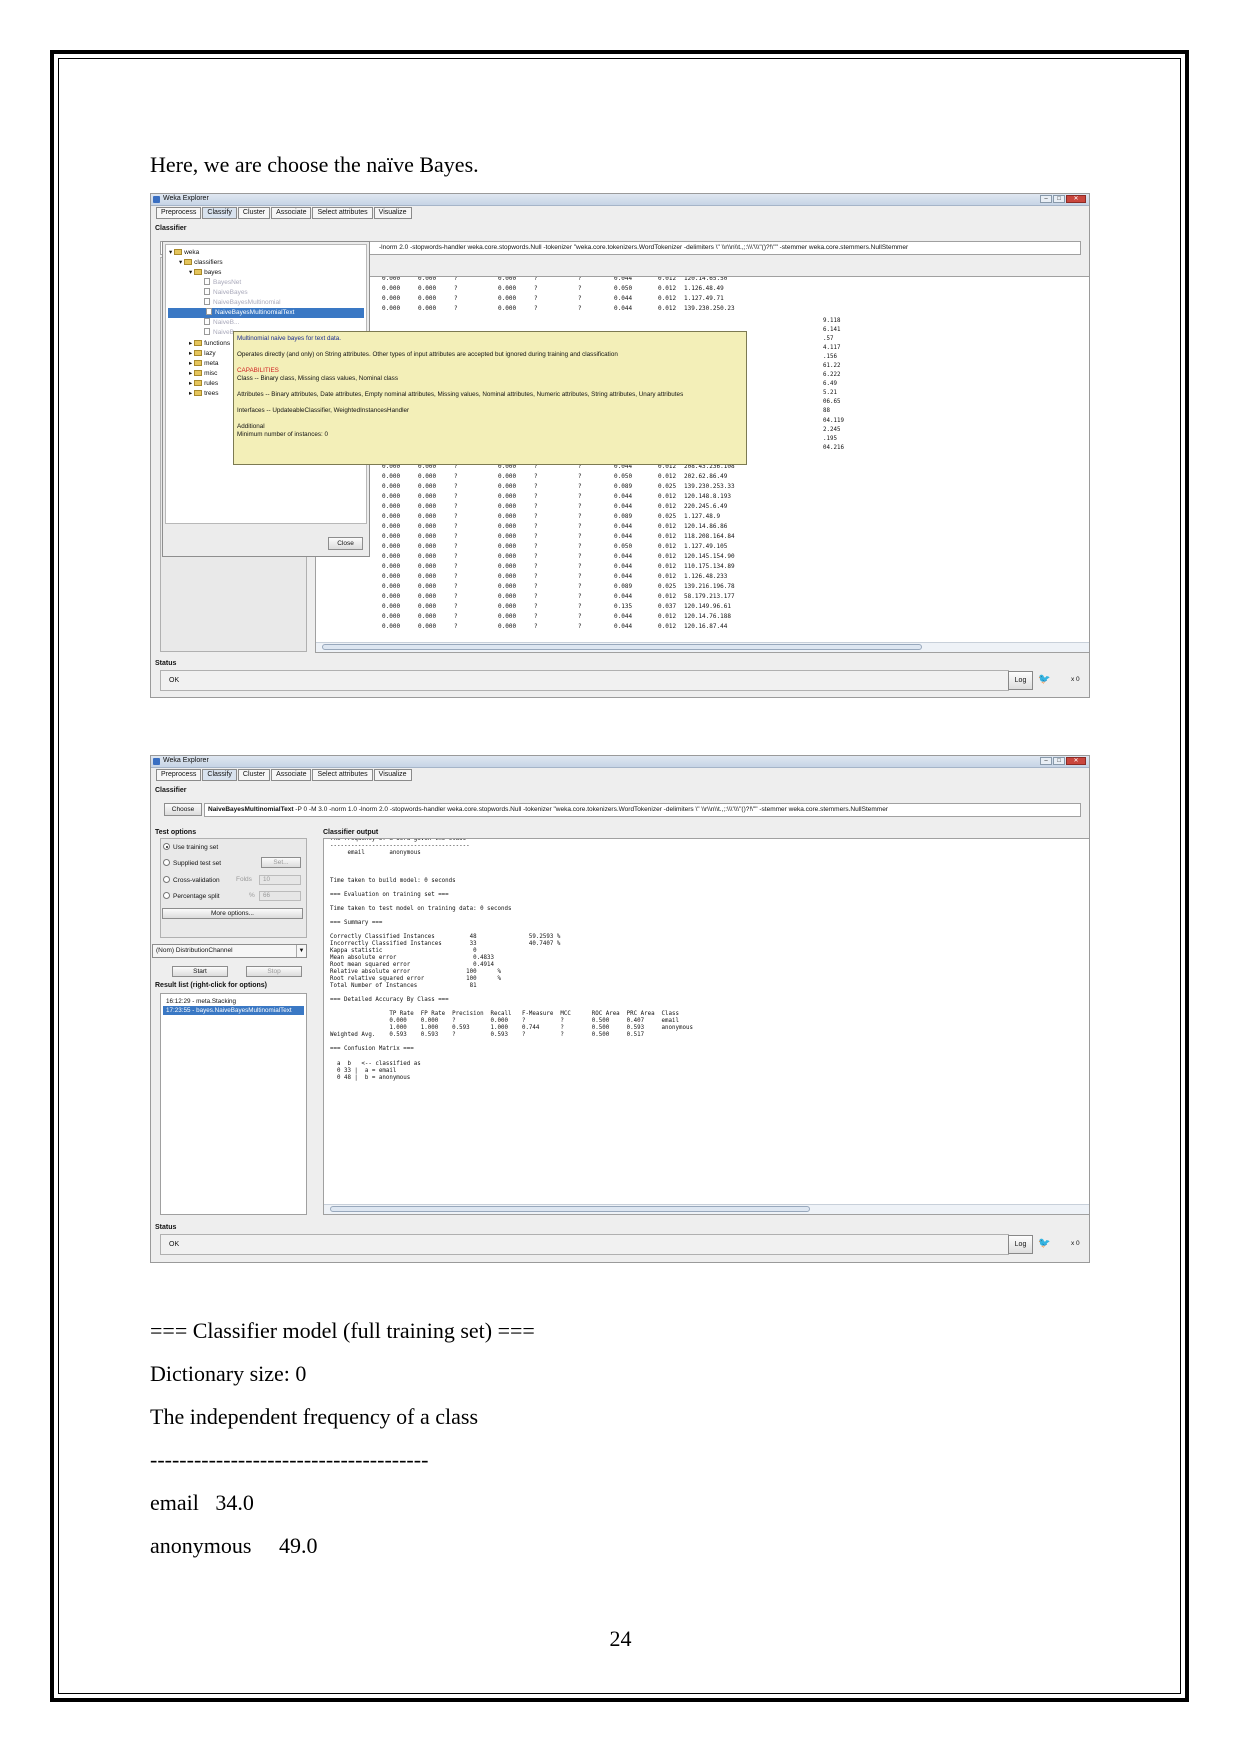  Describe the element at coordinates (184, 253) in the screenshot. I see `tree-node-weka: ▾ weka` at that location.